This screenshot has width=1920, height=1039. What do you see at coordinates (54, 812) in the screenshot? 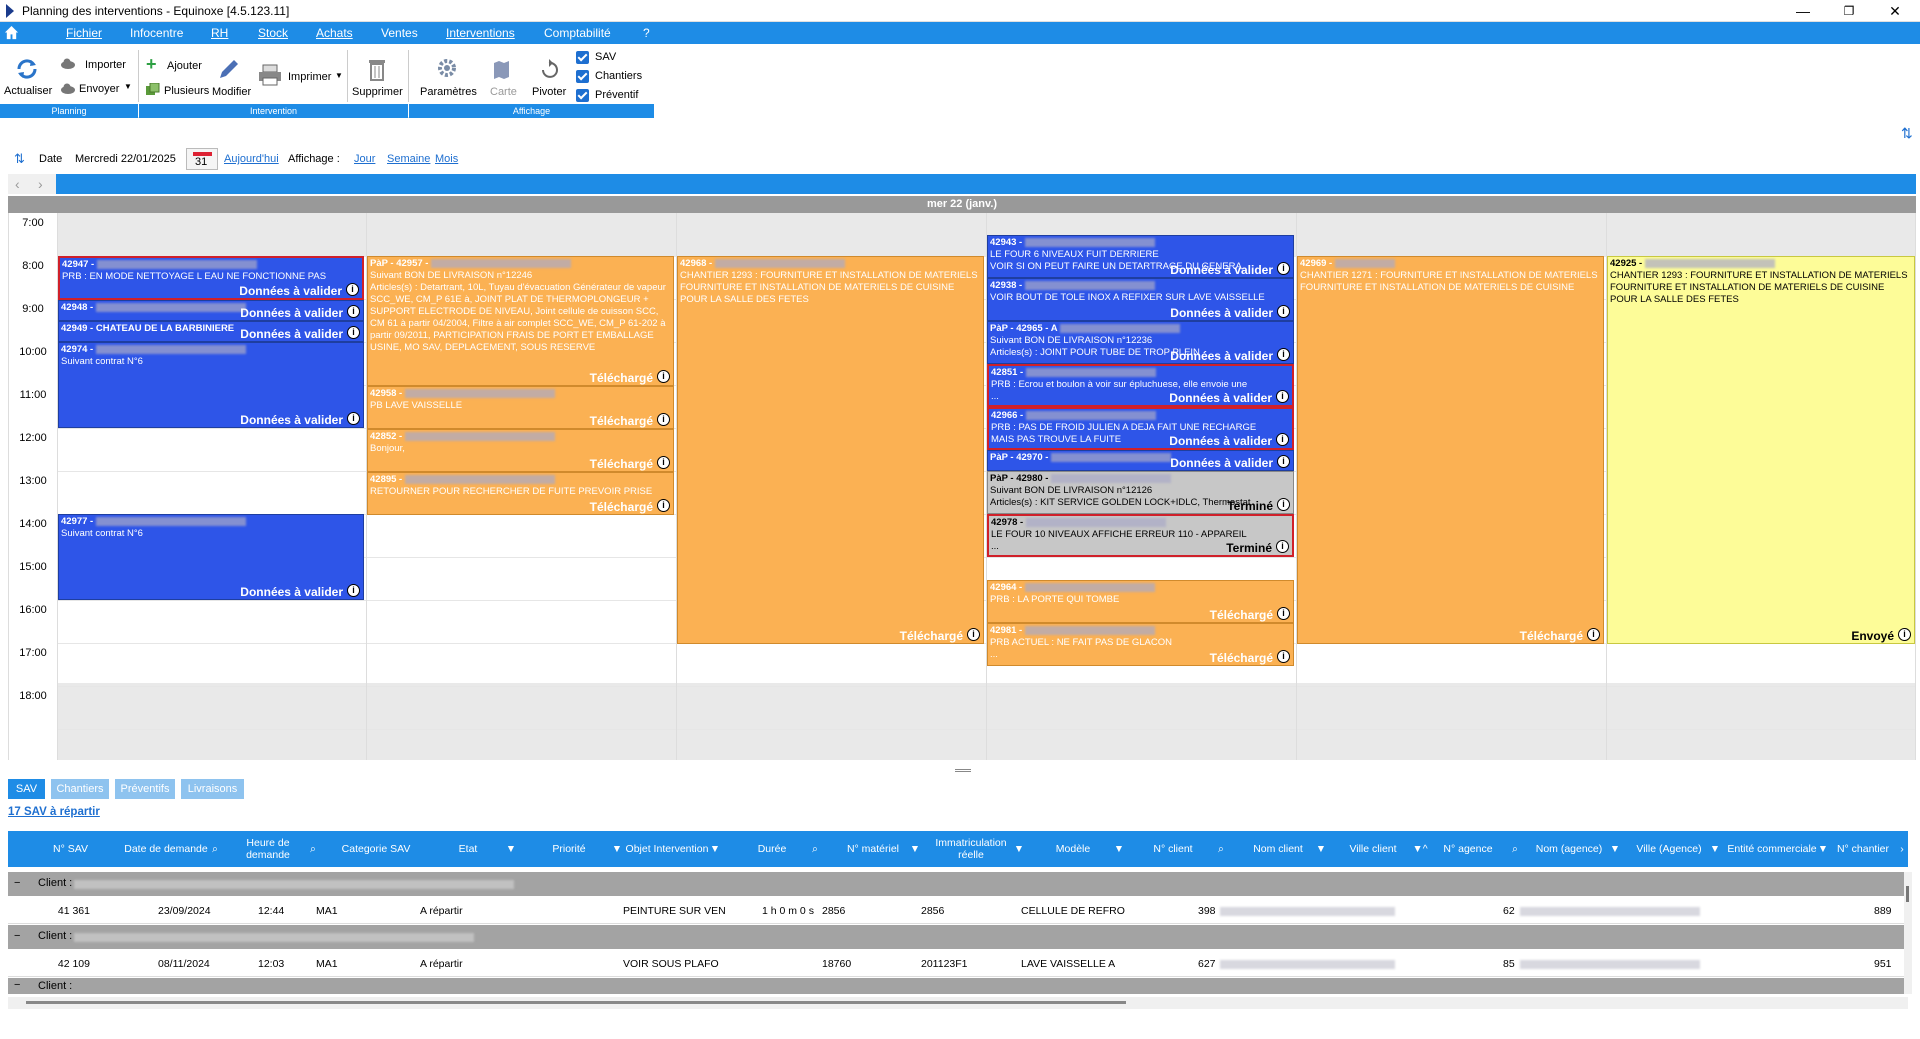
I see `sav-count-link: 17 SAV à répartir` at bounding box center [54, 812].